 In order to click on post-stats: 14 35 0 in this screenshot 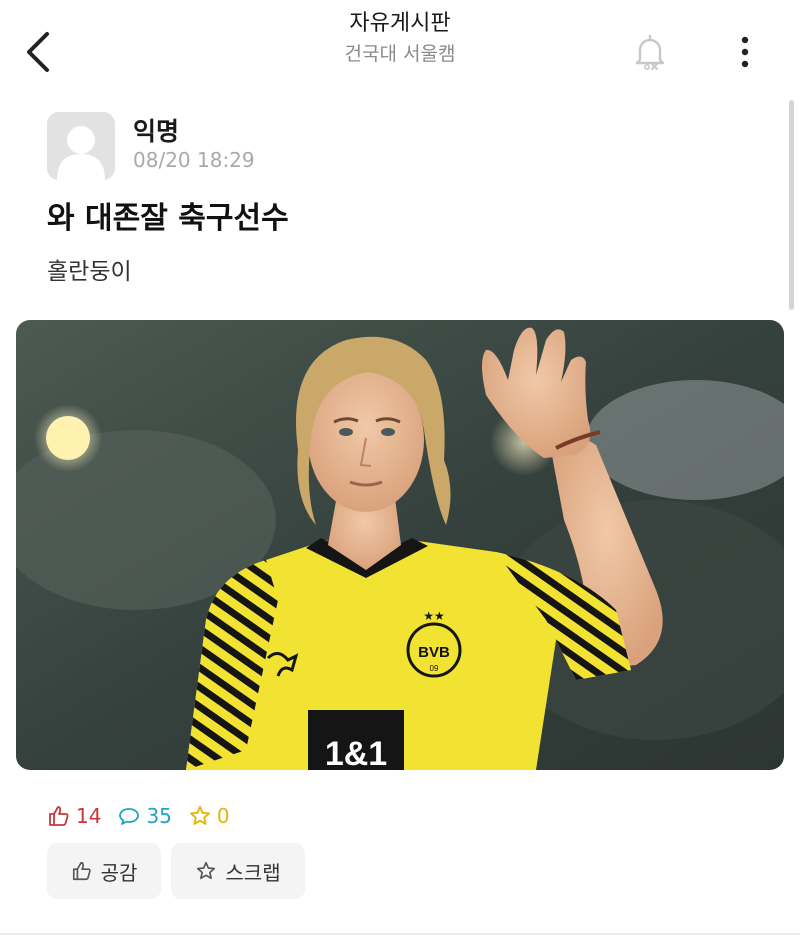, I will do `click(138, 816)`.